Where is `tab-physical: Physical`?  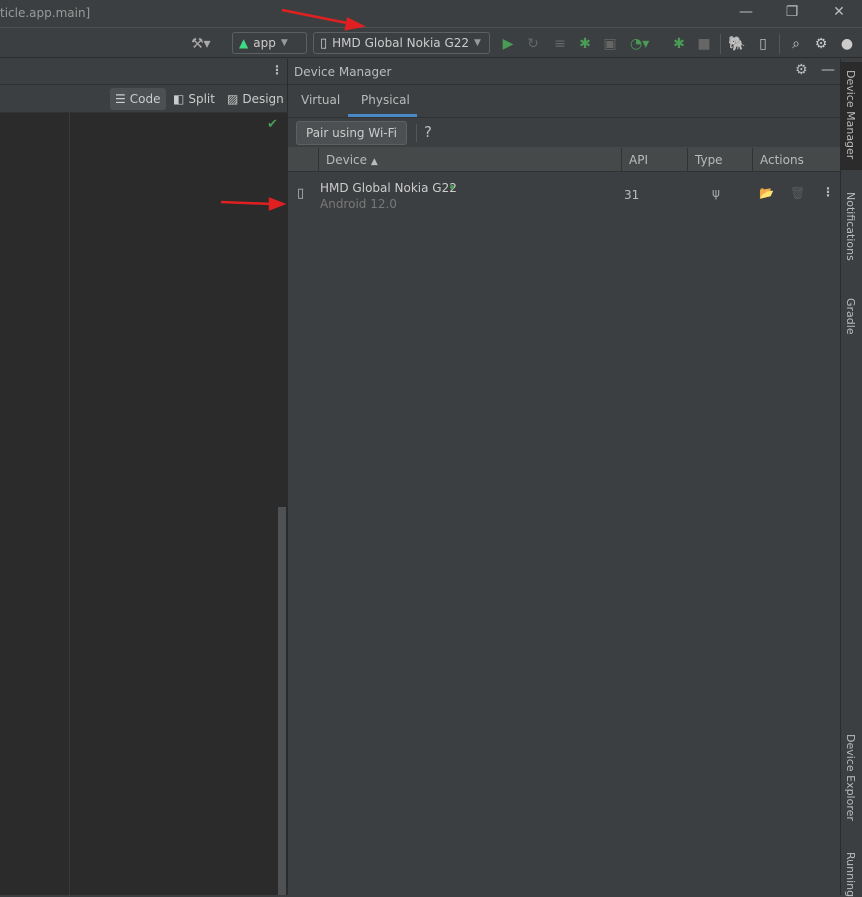 tab-physical: Physical is located at coordinates (385, 100).